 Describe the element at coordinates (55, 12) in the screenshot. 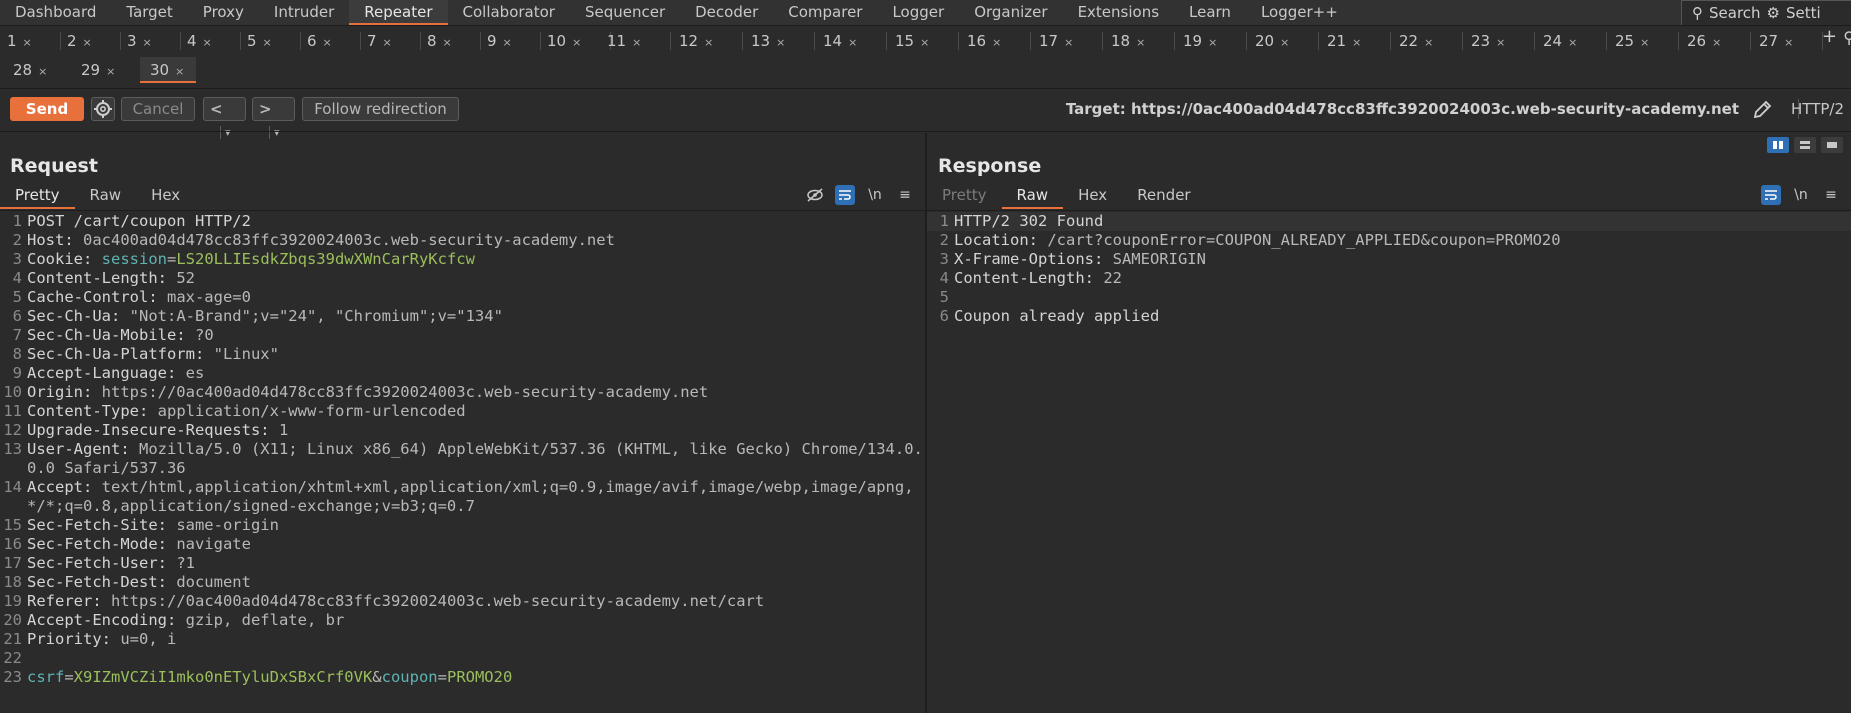

I see `nav-item-dashboard: Dashboard` at that location.